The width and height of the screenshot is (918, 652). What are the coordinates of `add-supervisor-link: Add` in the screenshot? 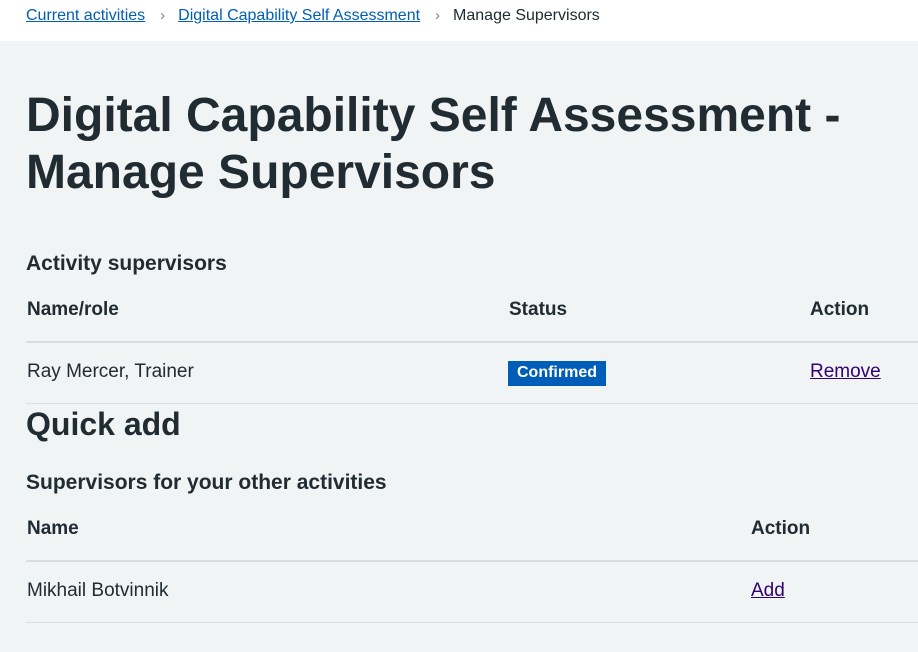 It's located at (768, 591).